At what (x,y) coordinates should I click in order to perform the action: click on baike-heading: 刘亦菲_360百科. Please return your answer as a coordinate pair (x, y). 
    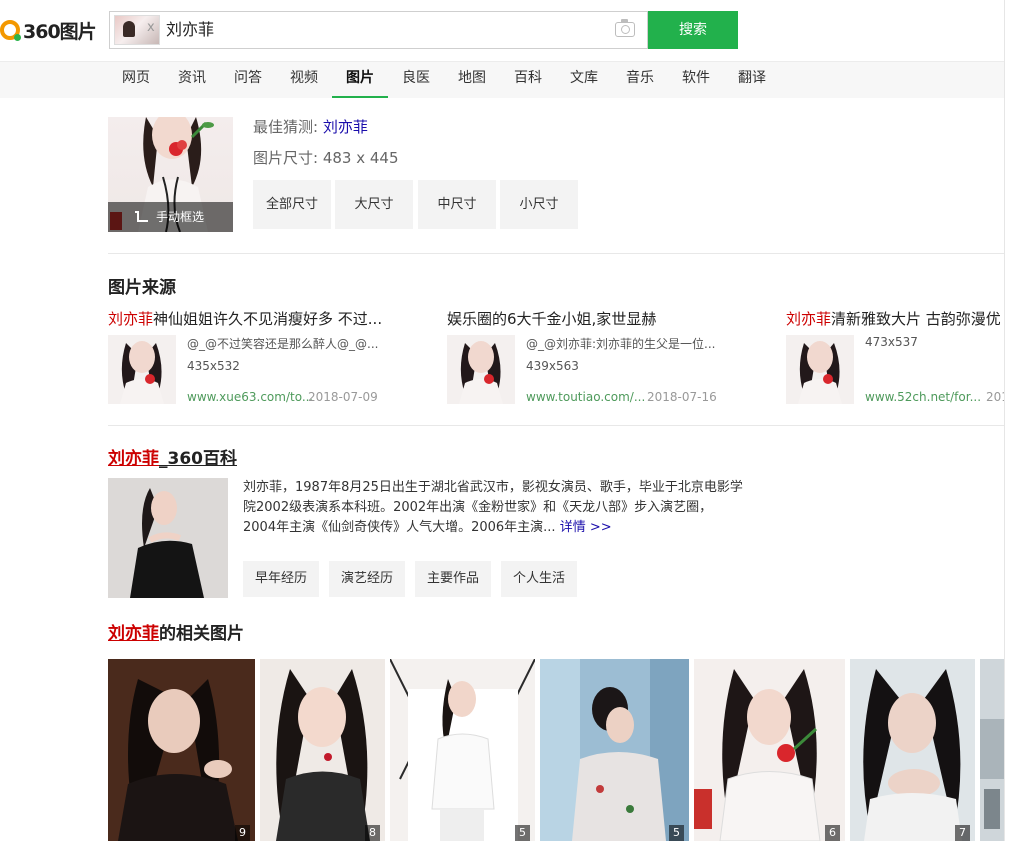
    Looking at the image, I should click on (172, 456).